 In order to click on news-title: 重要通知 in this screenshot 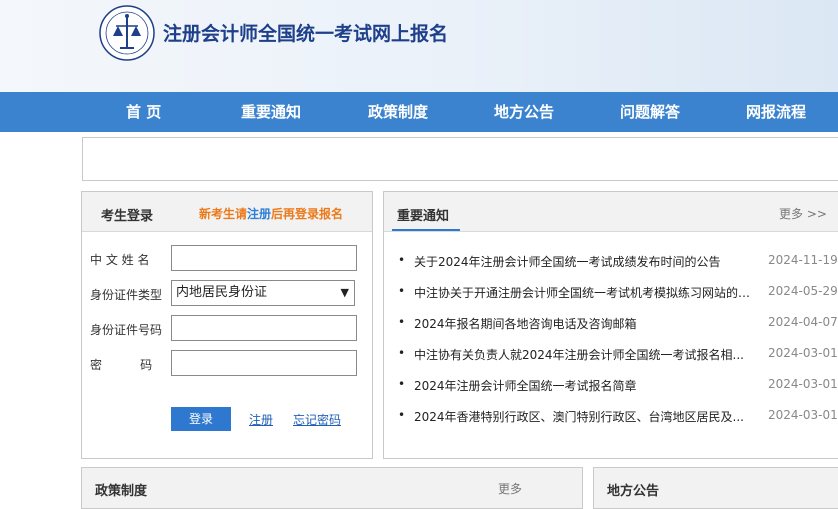, I will do `click(423, 216)`.